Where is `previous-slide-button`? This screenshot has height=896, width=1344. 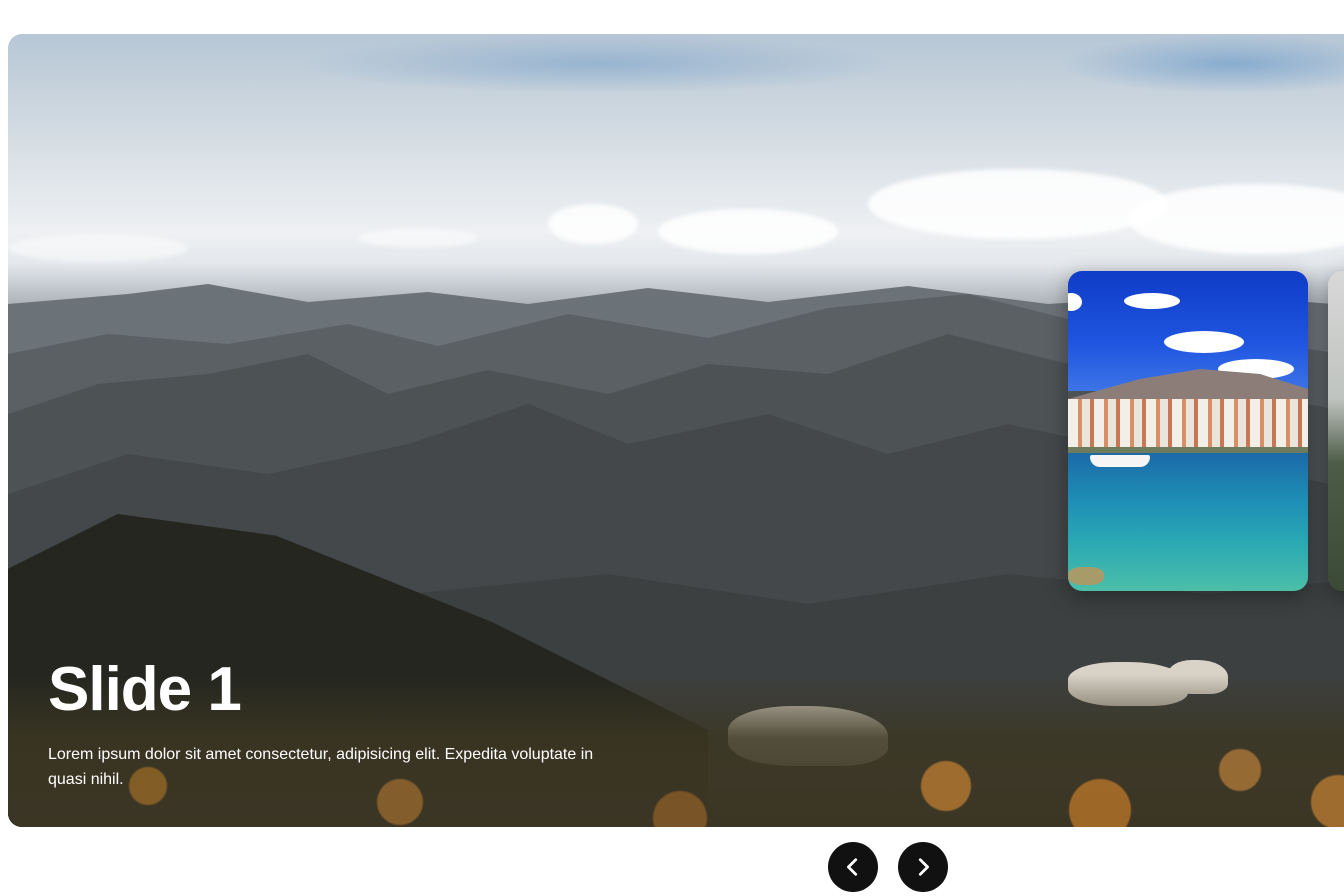 previous-slide-button is located at coordinates (853, 867).